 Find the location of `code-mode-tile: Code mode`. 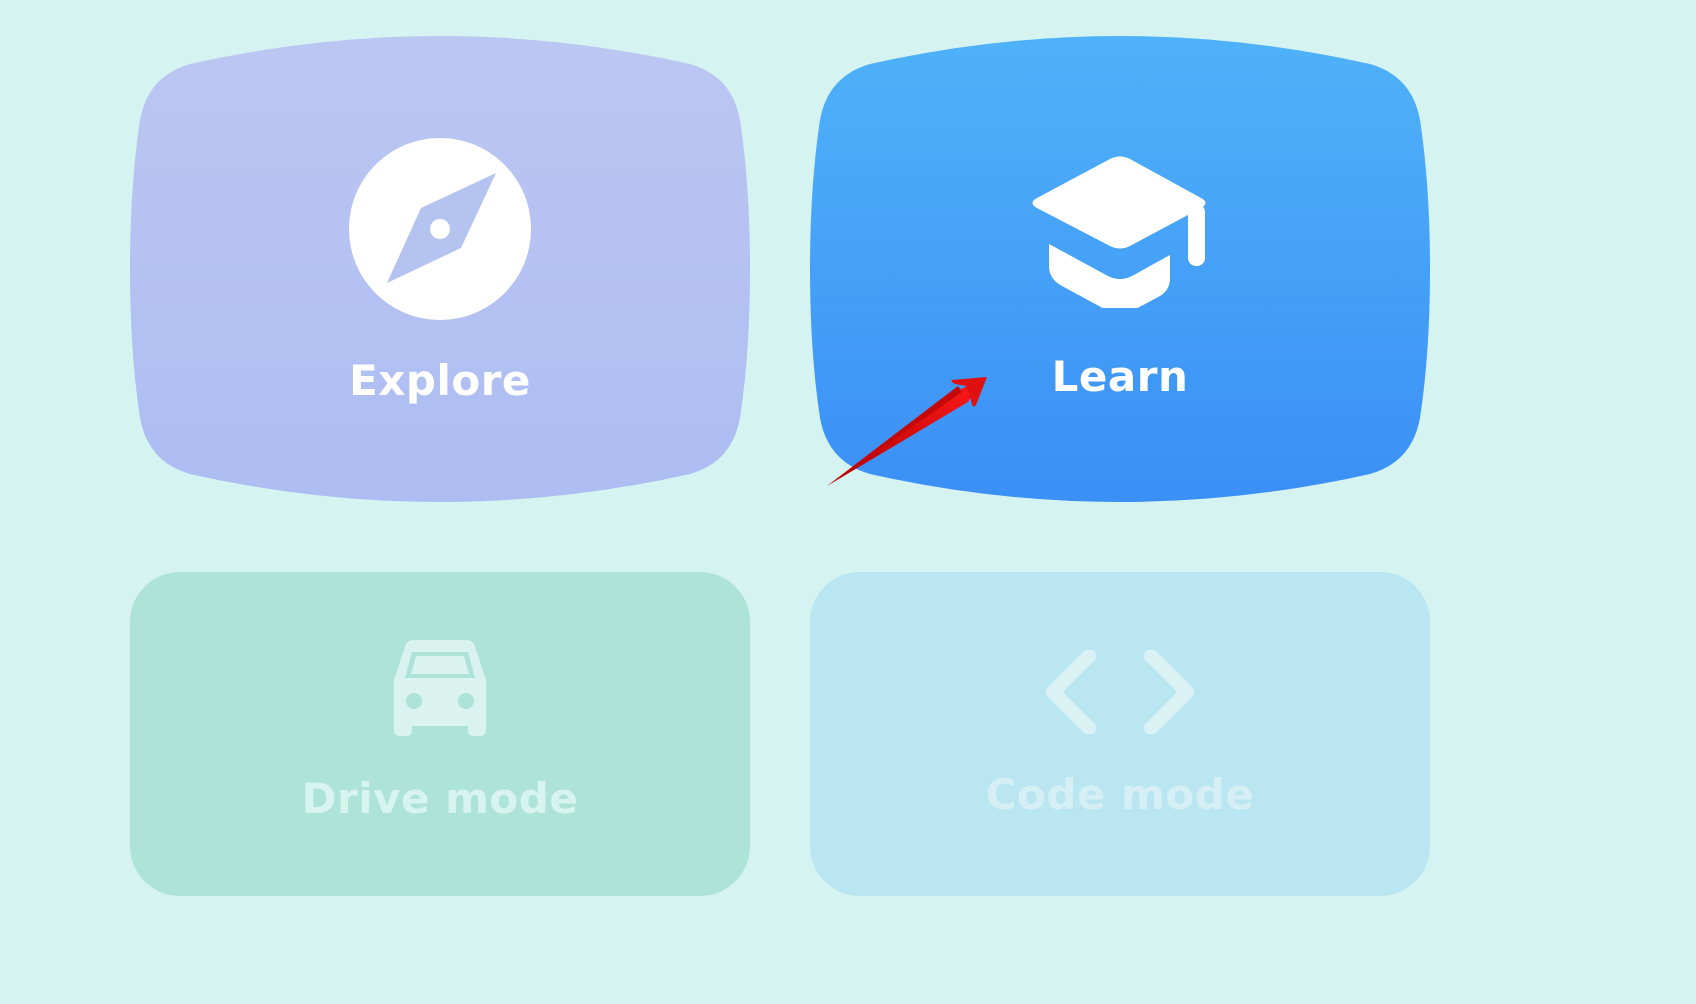

code-mode-tile: Code mode is located at coordinates (1120, 734).